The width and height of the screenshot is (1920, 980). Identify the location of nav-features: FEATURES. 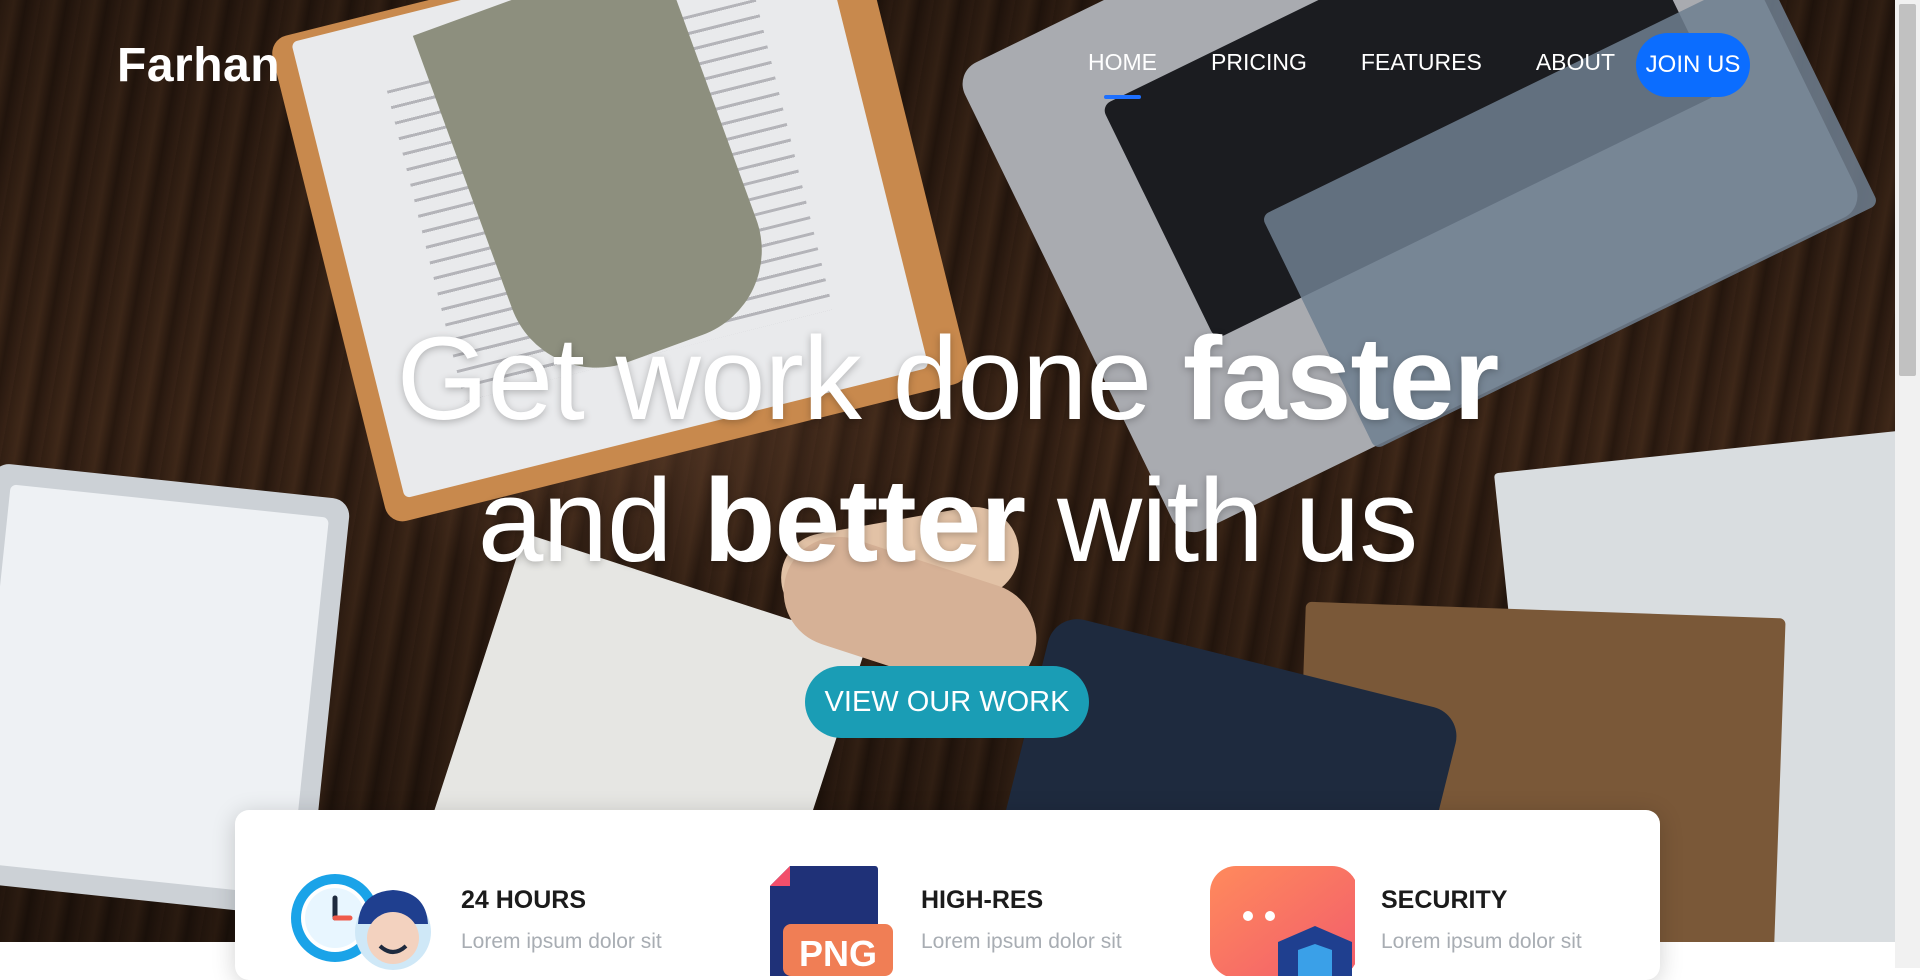
(1421, 62).